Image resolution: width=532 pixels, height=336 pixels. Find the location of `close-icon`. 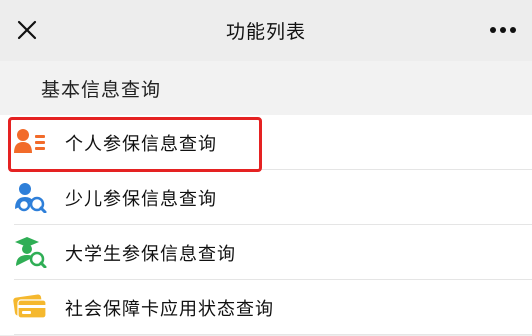

close-icon is located at coordinates (27, 30).